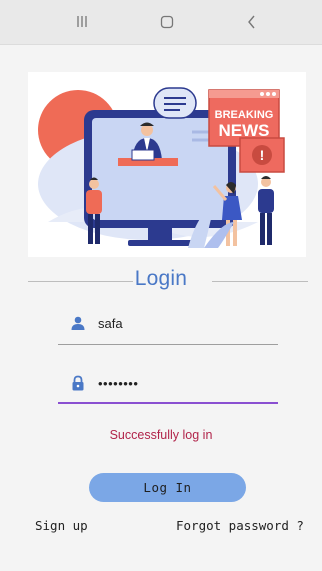  What do you see at coordinates (260, 281) in the screenshot?
I see `login-divider-right` at bounding box center [260, 281].